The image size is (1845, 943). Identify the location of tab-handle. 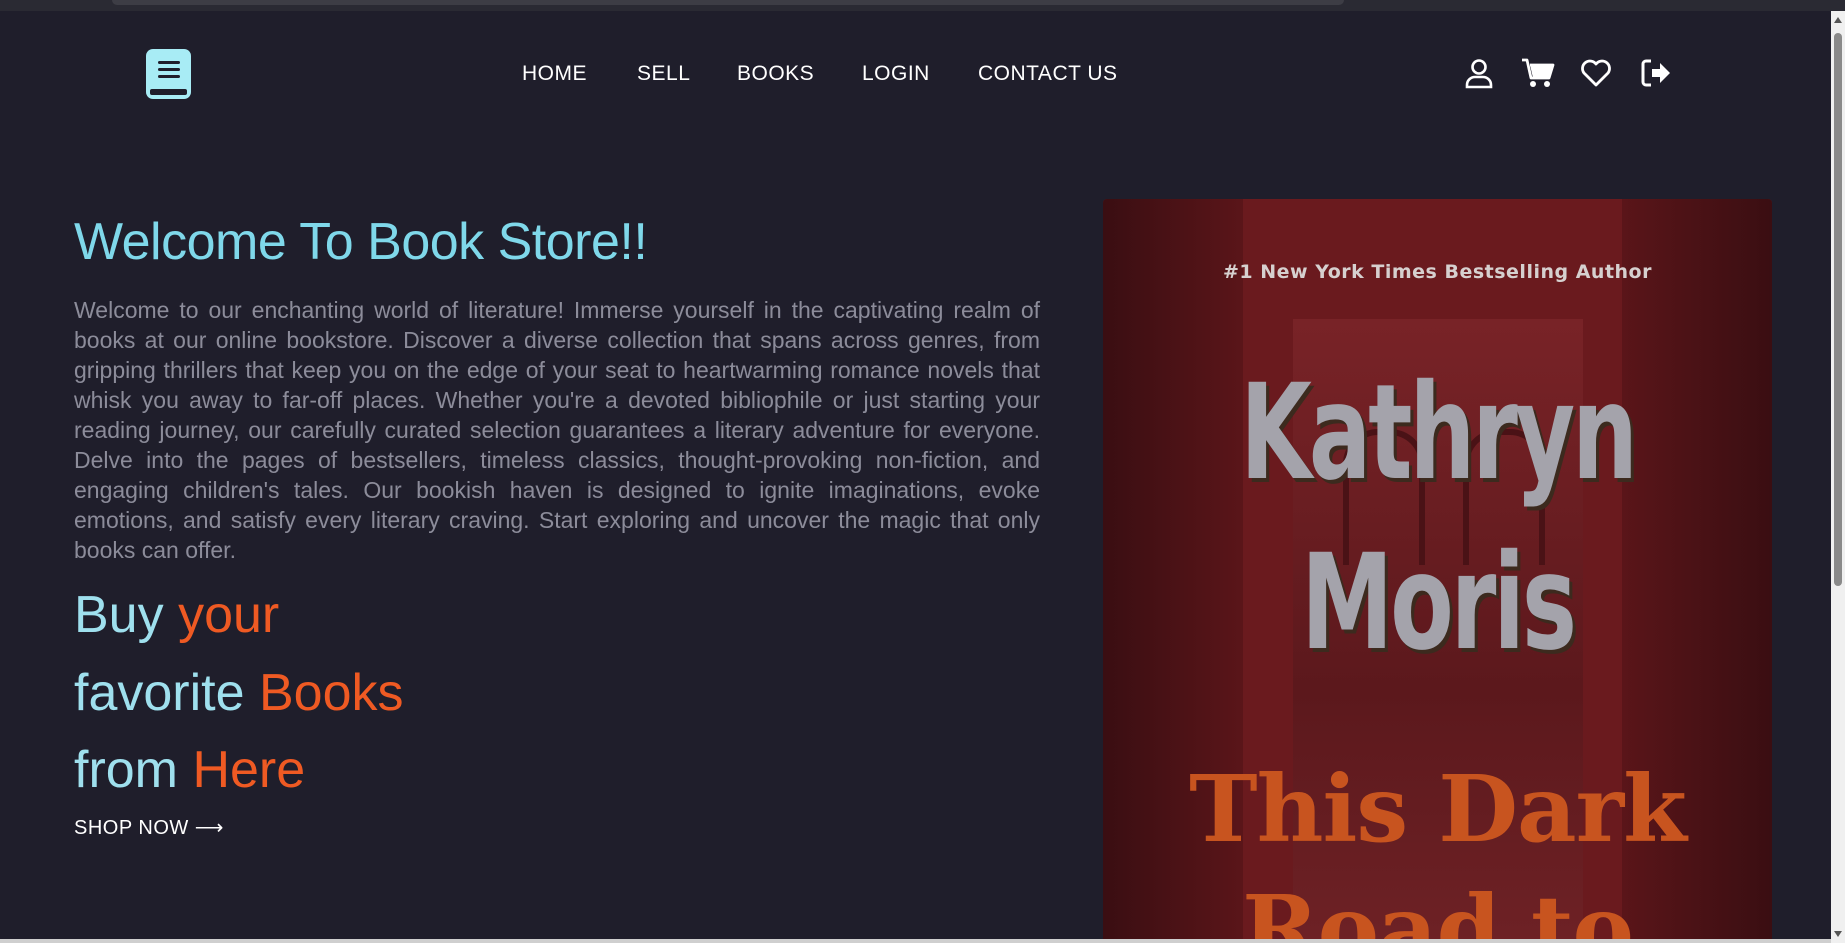
(728, 2).